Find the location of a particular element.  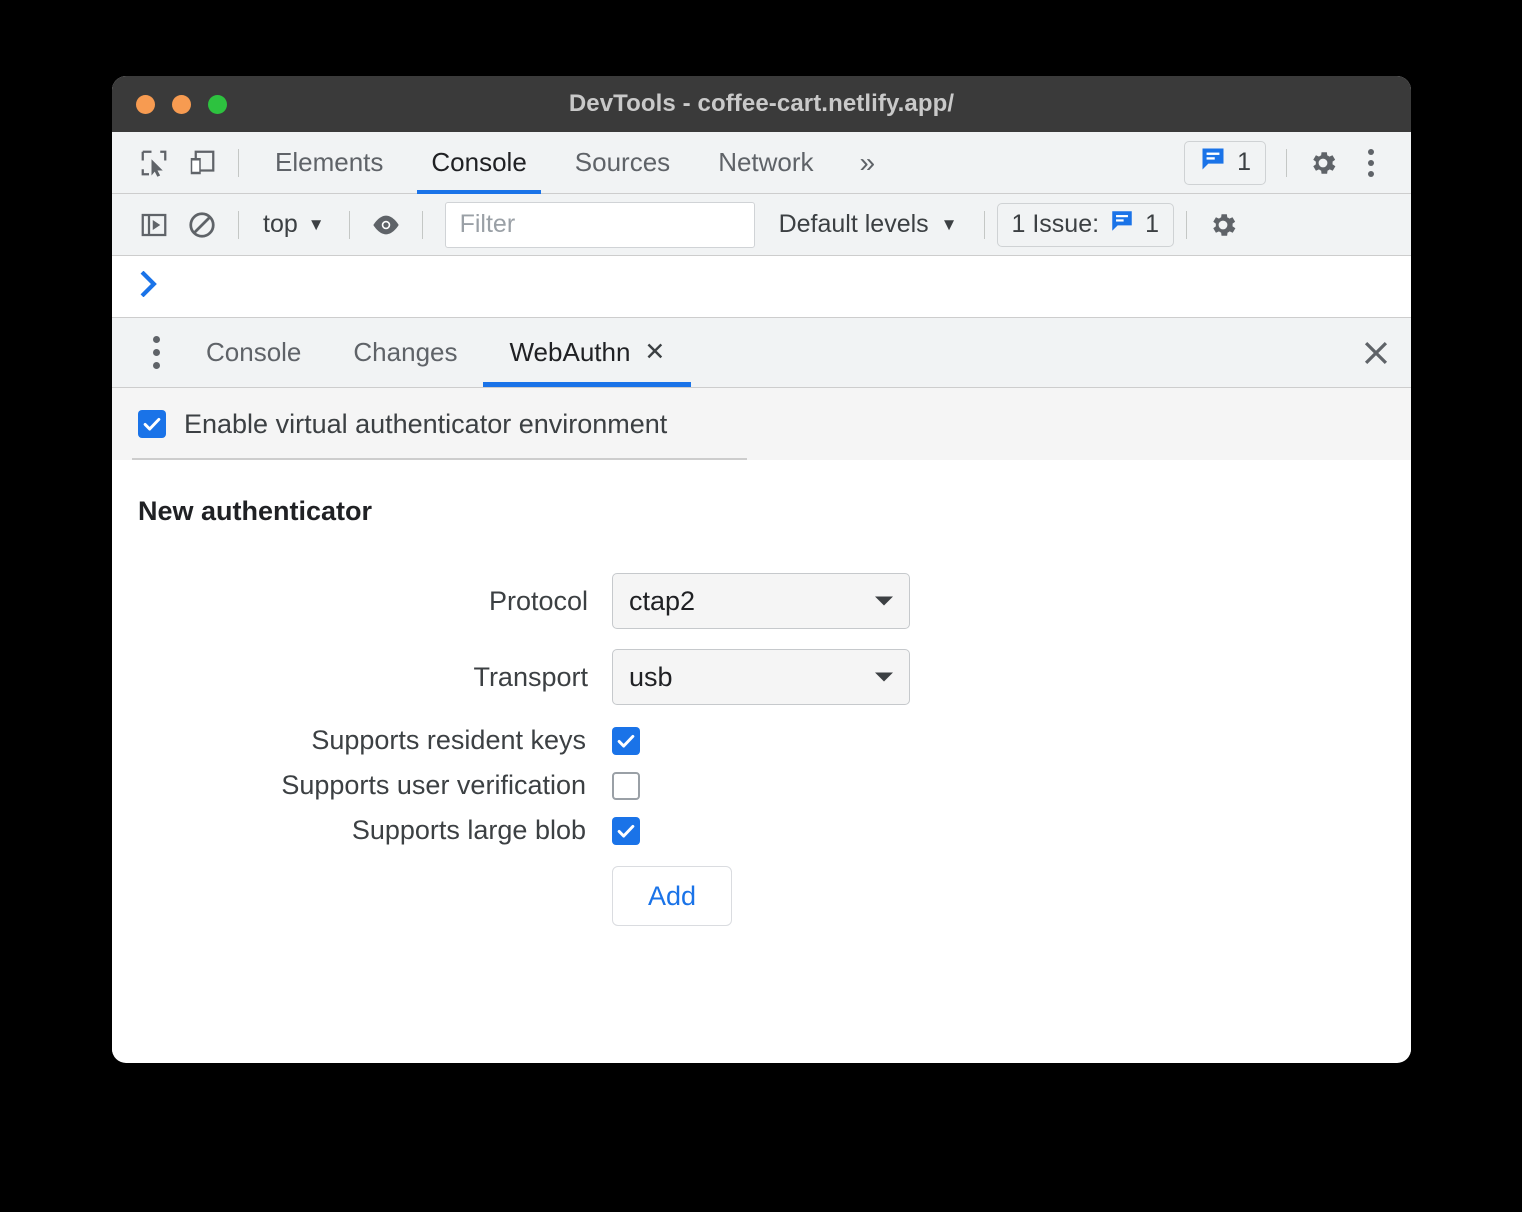

resident-keys-checkbox is located at coordinates (626, 740).